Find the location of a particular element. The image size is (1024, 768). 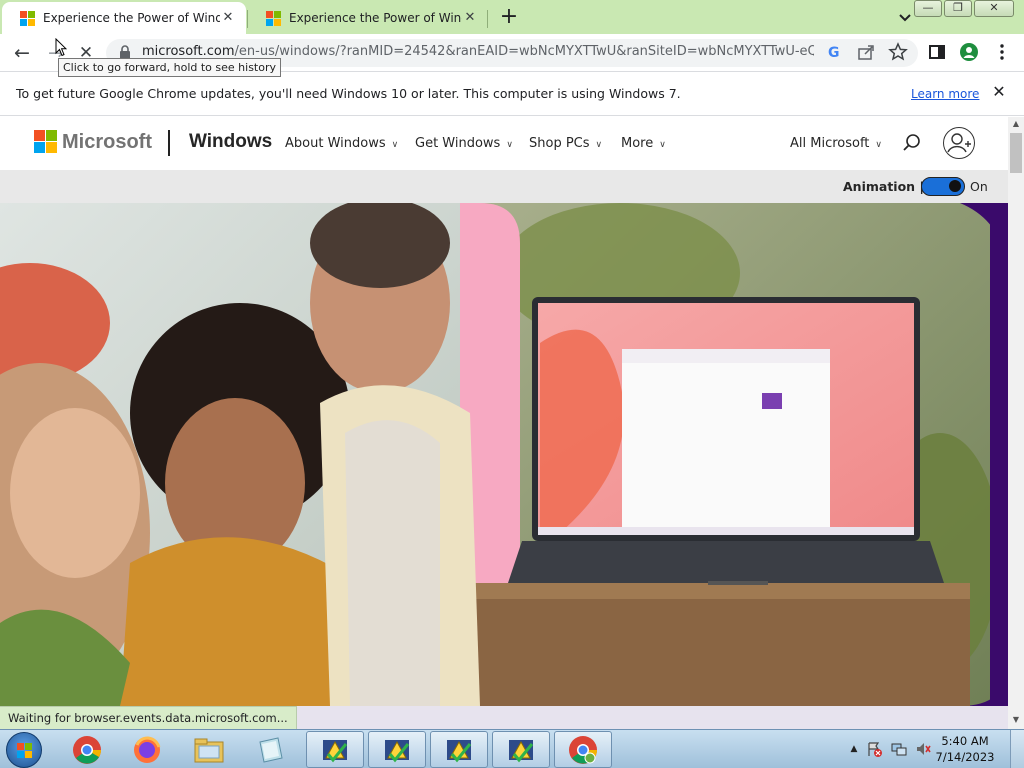

restore-button: ❐ is located at coordinates (958, 8).